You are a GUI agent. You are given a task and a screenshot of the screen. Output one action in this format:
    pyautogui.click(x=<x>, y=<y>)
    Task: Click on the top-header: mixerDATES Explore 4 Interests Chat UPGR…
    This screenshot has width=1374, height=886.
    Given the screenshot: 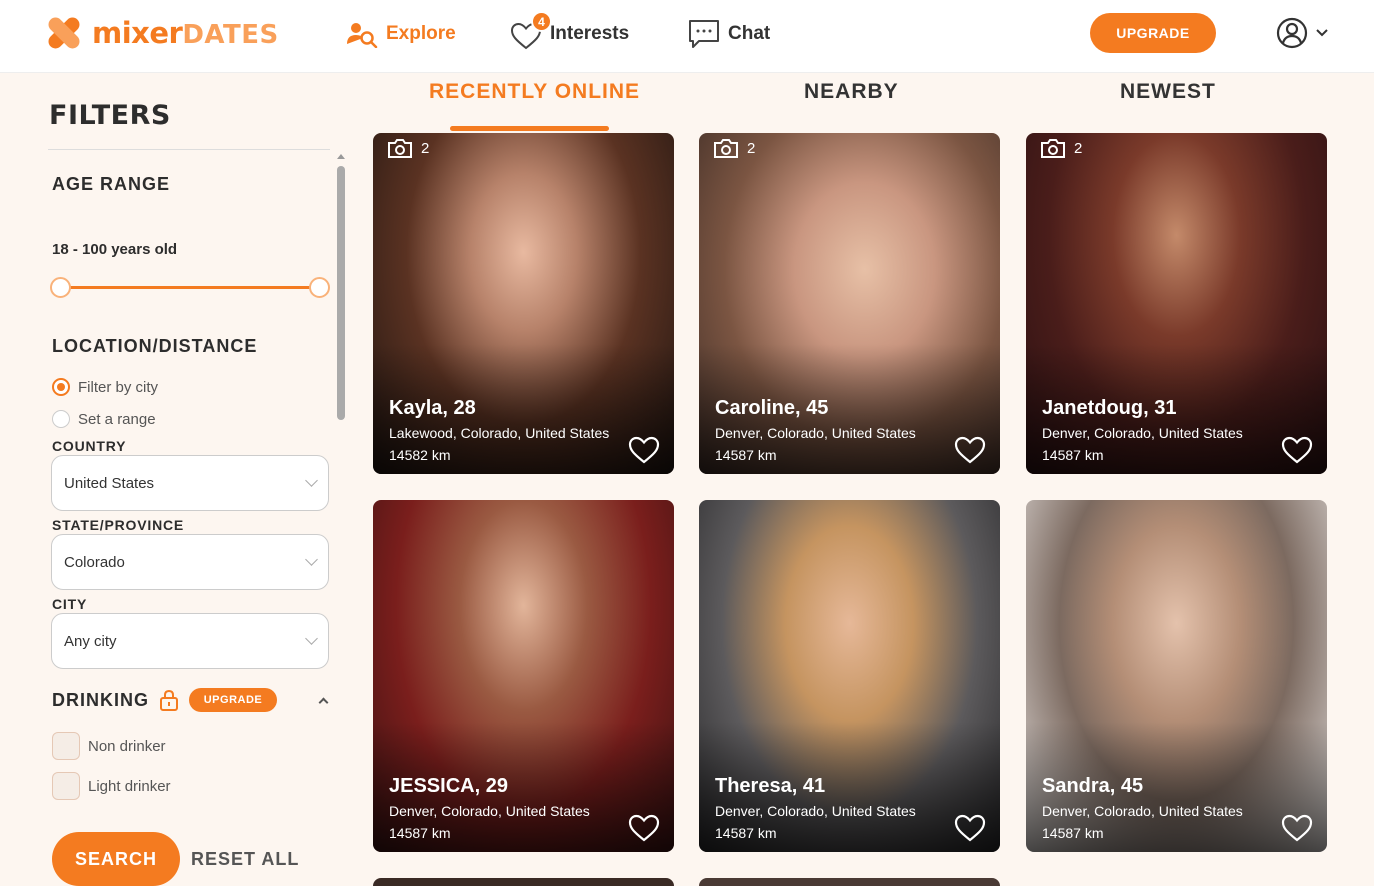 What is the action you would take?
    pyautogui.click(x=687, y=36)
    